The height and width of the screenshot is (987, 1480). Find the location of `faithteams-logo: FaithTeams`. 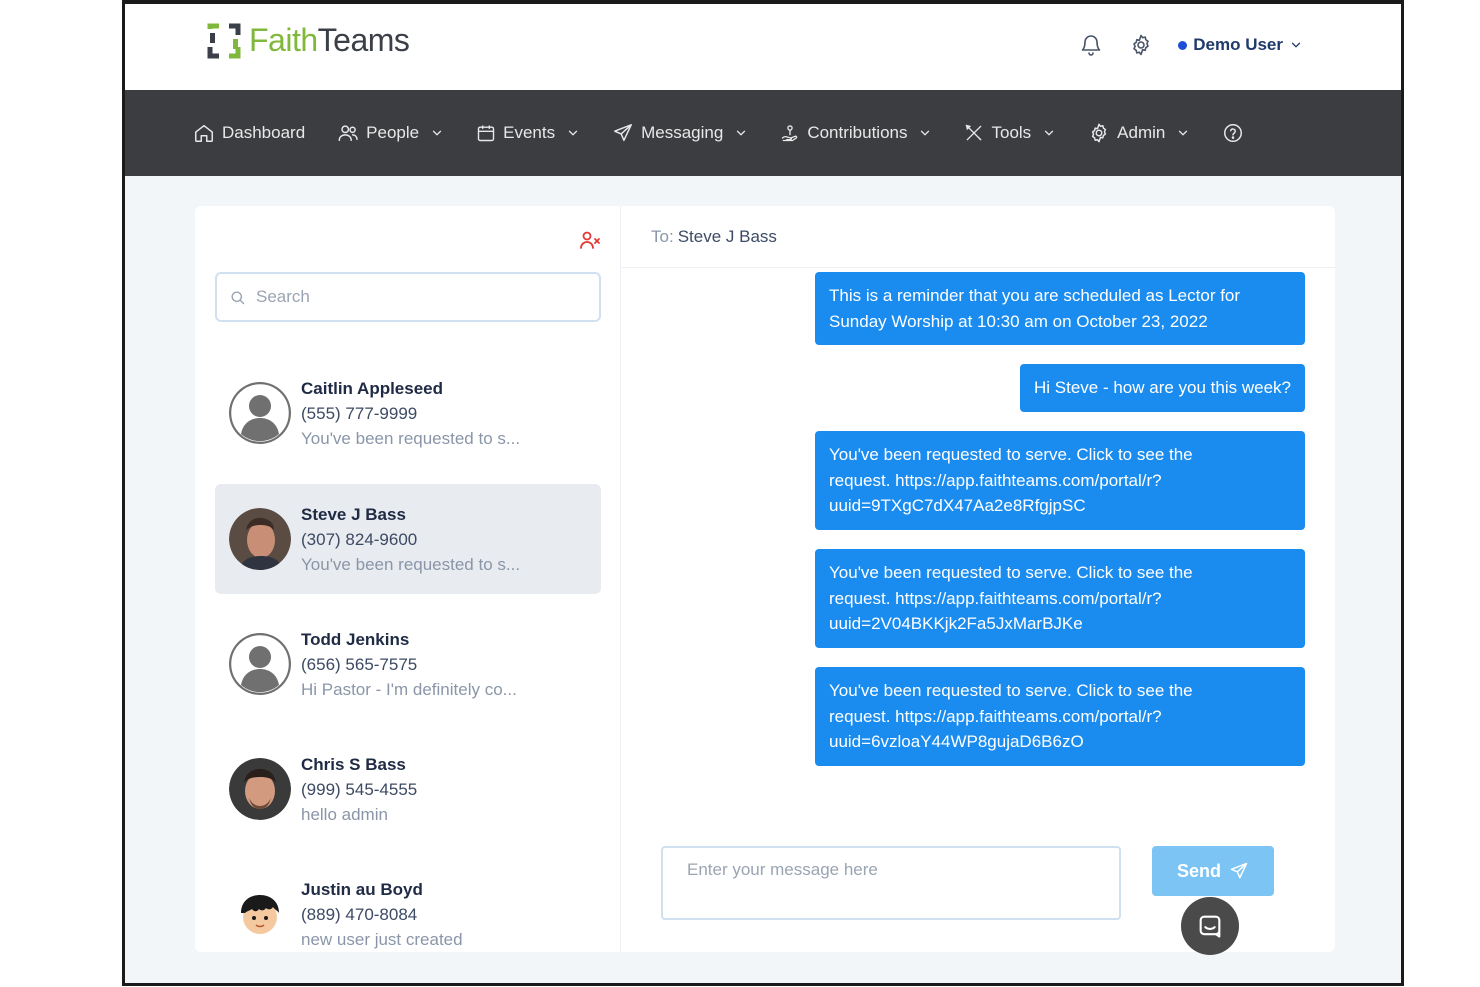

faithteams-logo: FaithTeams is located at coordinates (308, 40).